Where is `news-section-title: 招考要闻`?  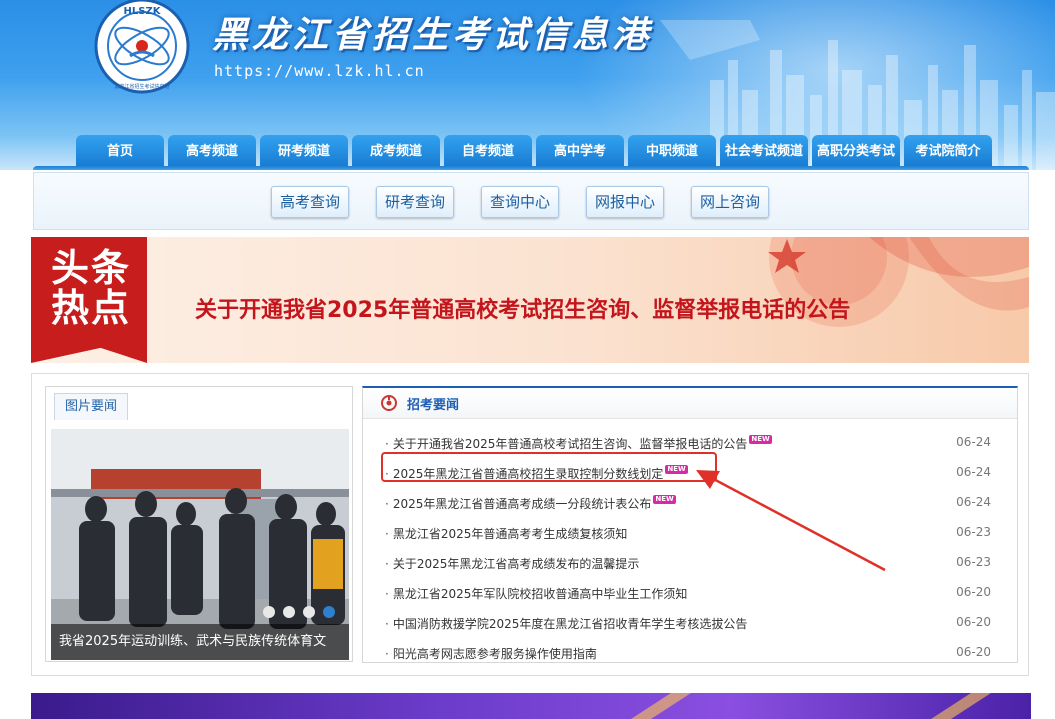 news-section-title: 招考要闻 is located at coordinates (433, 405).